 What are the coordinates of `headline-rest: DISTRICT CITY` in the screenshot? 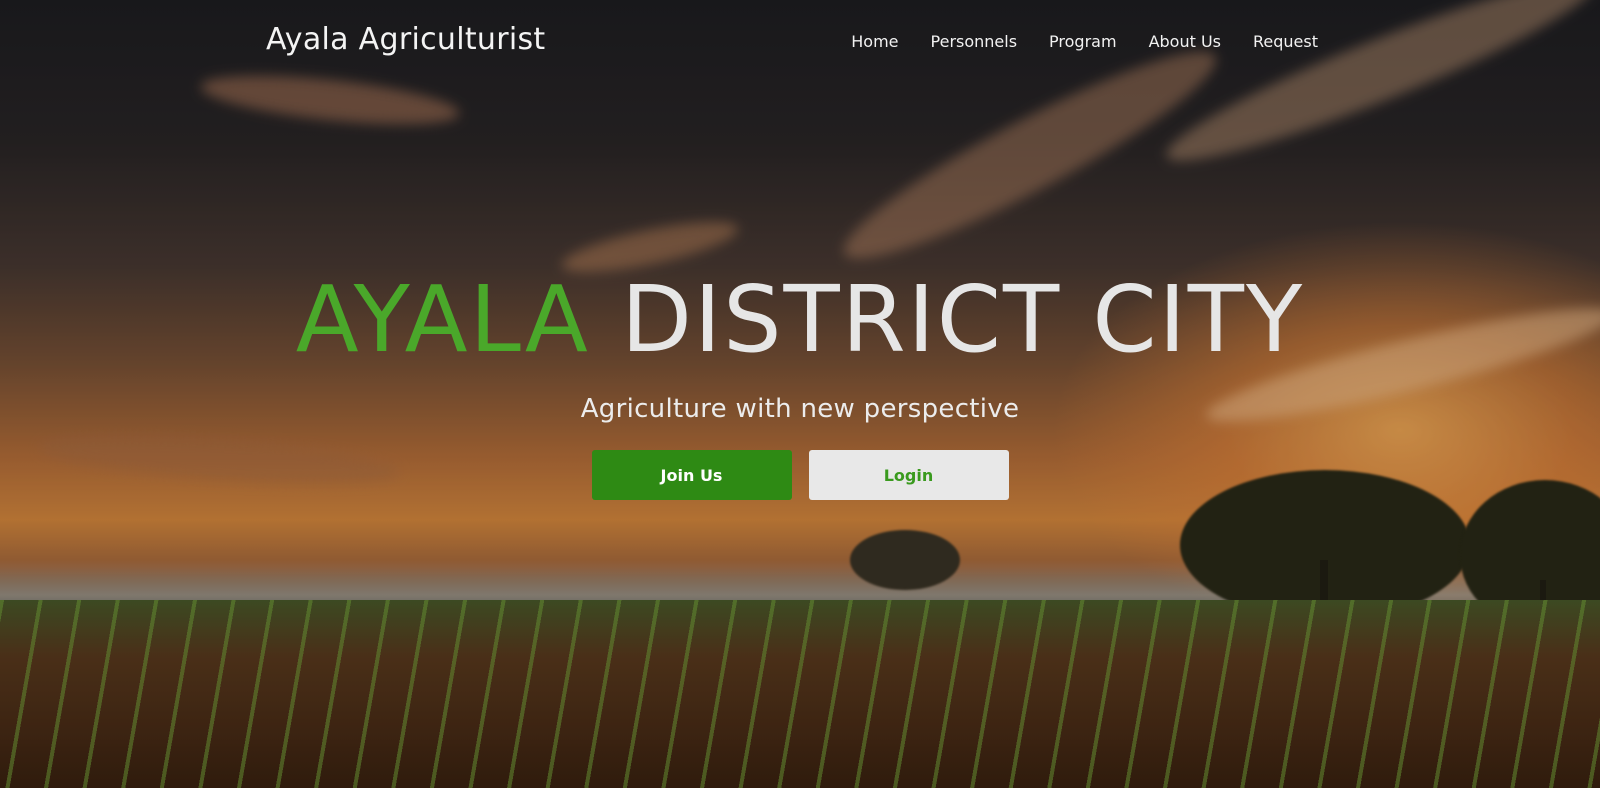 It's located at (963, 319).